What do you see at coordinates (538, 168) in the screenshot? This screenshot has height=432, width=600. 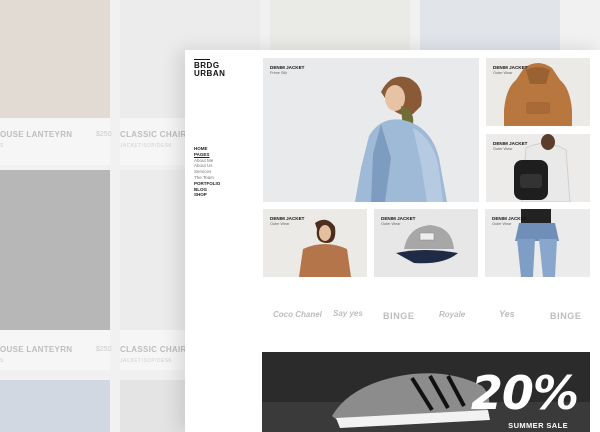 I see `product-tile-backpack: DENIM JACKET Outer Wear` at bounding box center [538, 168].